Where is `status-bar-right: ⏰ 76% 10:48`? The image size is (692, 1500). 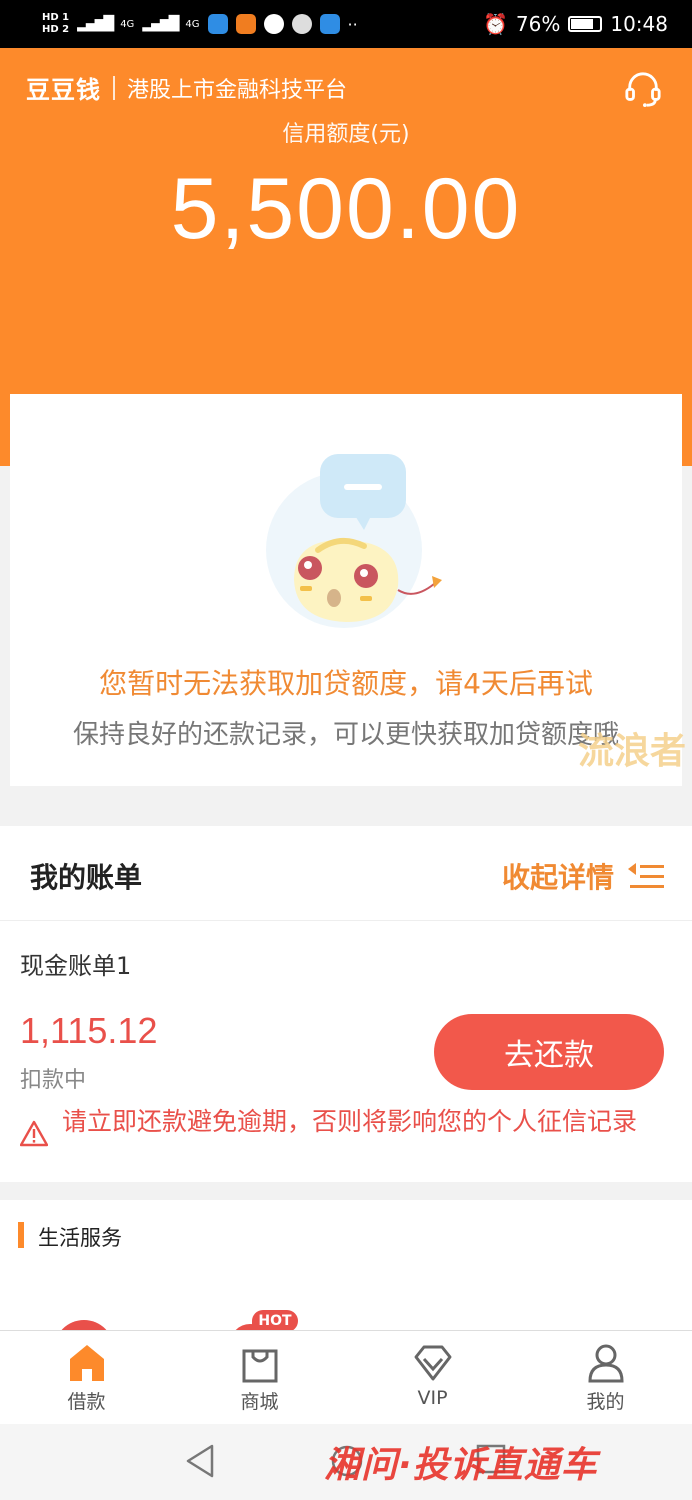 status-bar-right: ⏰ 76% 10:48 is located at coordinates (575, 24).